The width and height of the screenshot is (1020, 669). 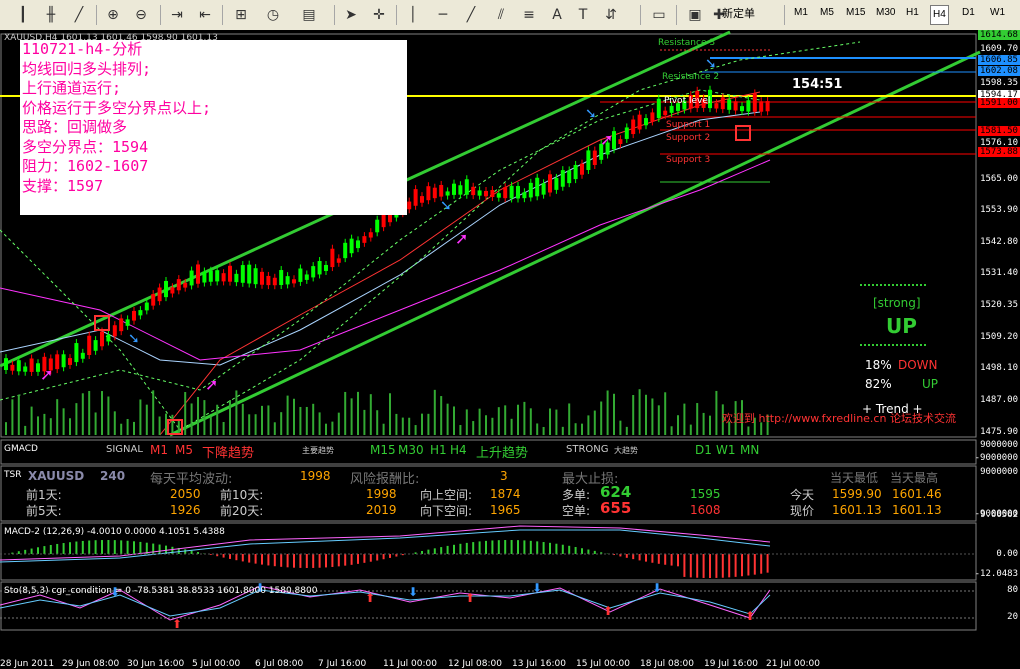 What do you see at coordinates (968, 12) in the screenshot?
I see `tf-d1: D1` at bounding box center [968, 12].